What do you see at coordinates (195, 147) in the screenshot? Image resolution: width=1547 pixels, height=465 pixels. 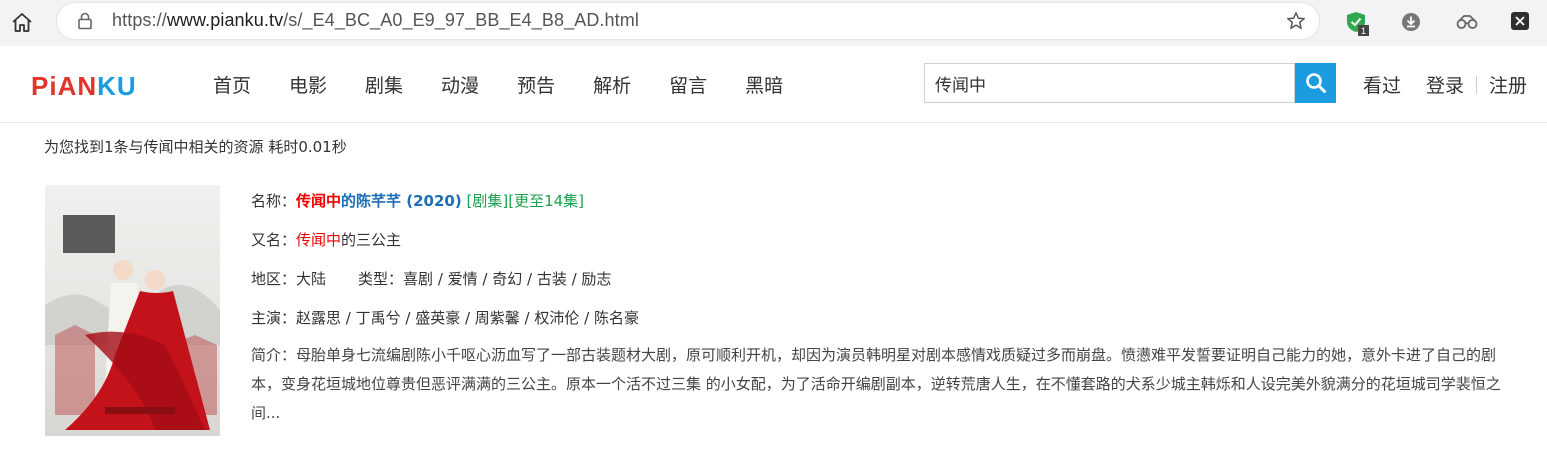 I see `result-summary: 为您找到1条与传闻中相关的资源 耗时0.01秒` at bounding box center [195, 147].